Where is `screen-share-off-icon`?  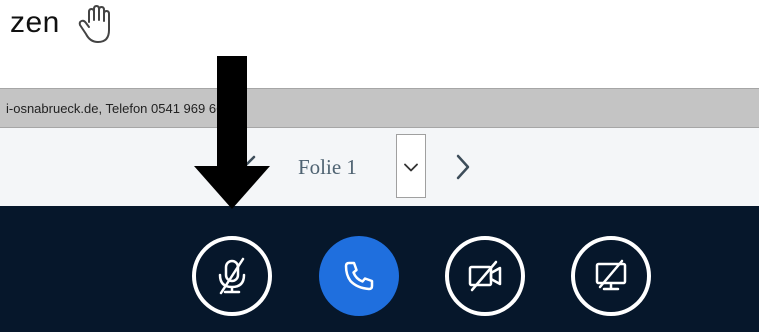 screen-share-off-icon is located at coordinates (611, 275).